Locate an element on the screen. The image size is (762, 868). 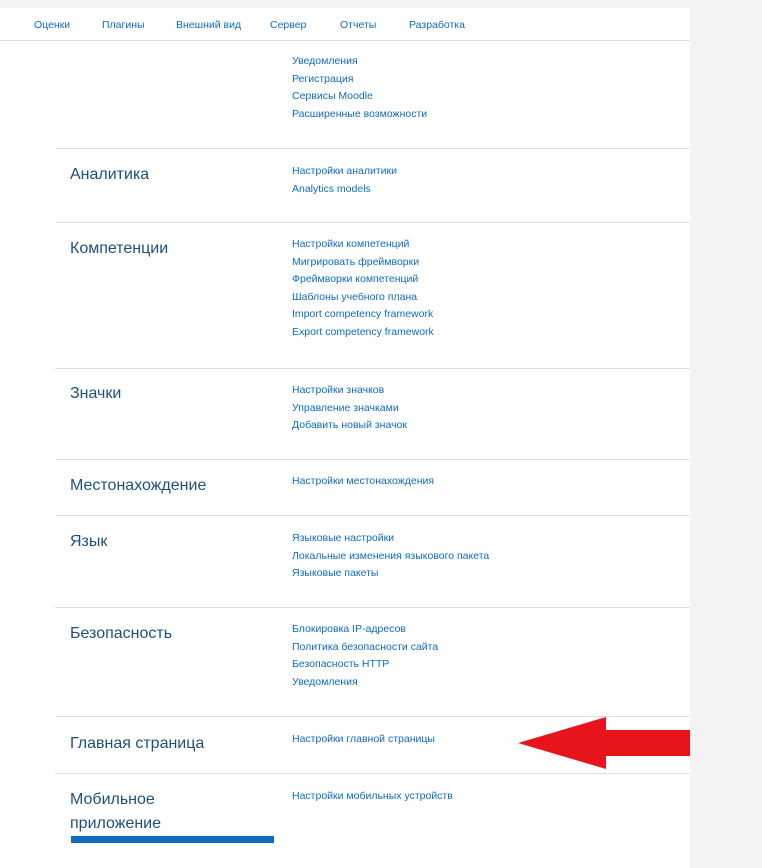
section-title-badges: Значки is located at coordinates (96, 393).